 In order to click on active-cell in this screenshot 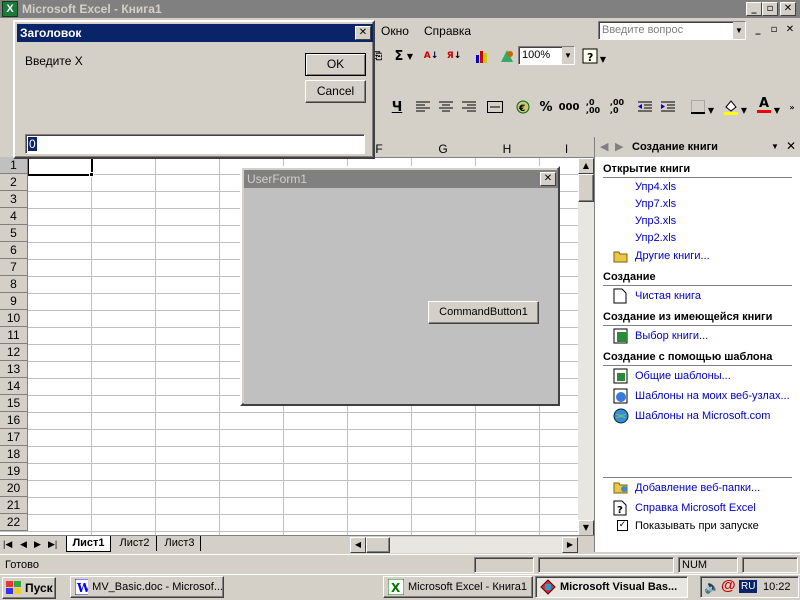, I will do `click(60, 166)`.